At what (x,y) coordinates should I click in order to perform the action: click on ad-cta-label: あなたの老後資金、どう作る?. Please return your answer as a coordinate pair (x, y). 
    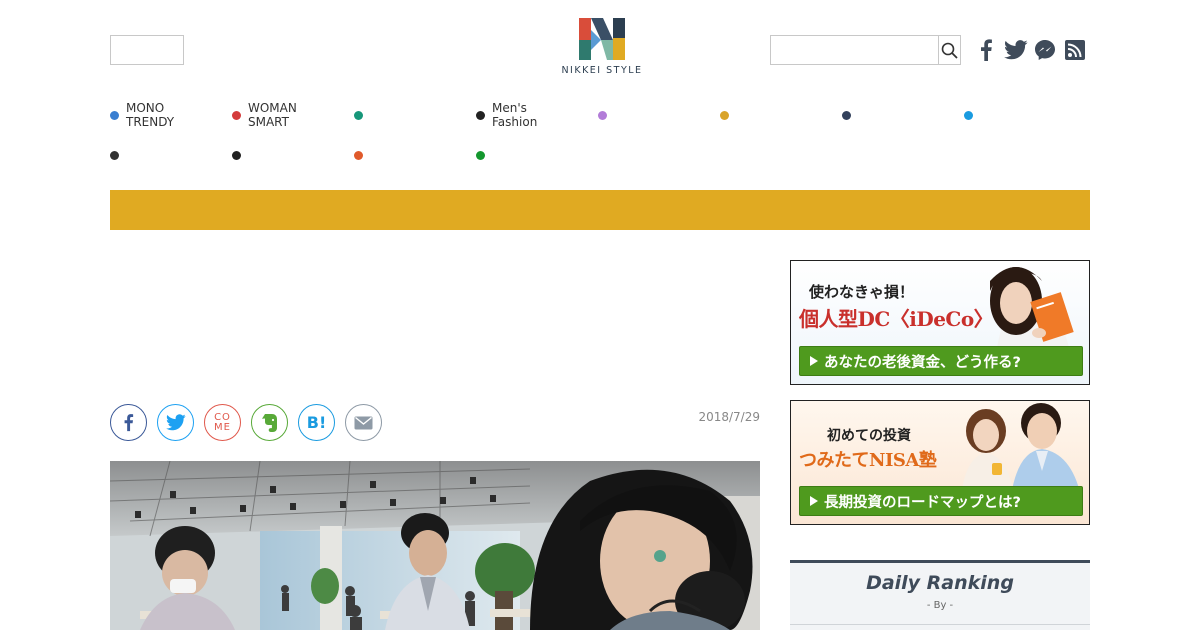
    Looking at the image, I should click on (922, 362).